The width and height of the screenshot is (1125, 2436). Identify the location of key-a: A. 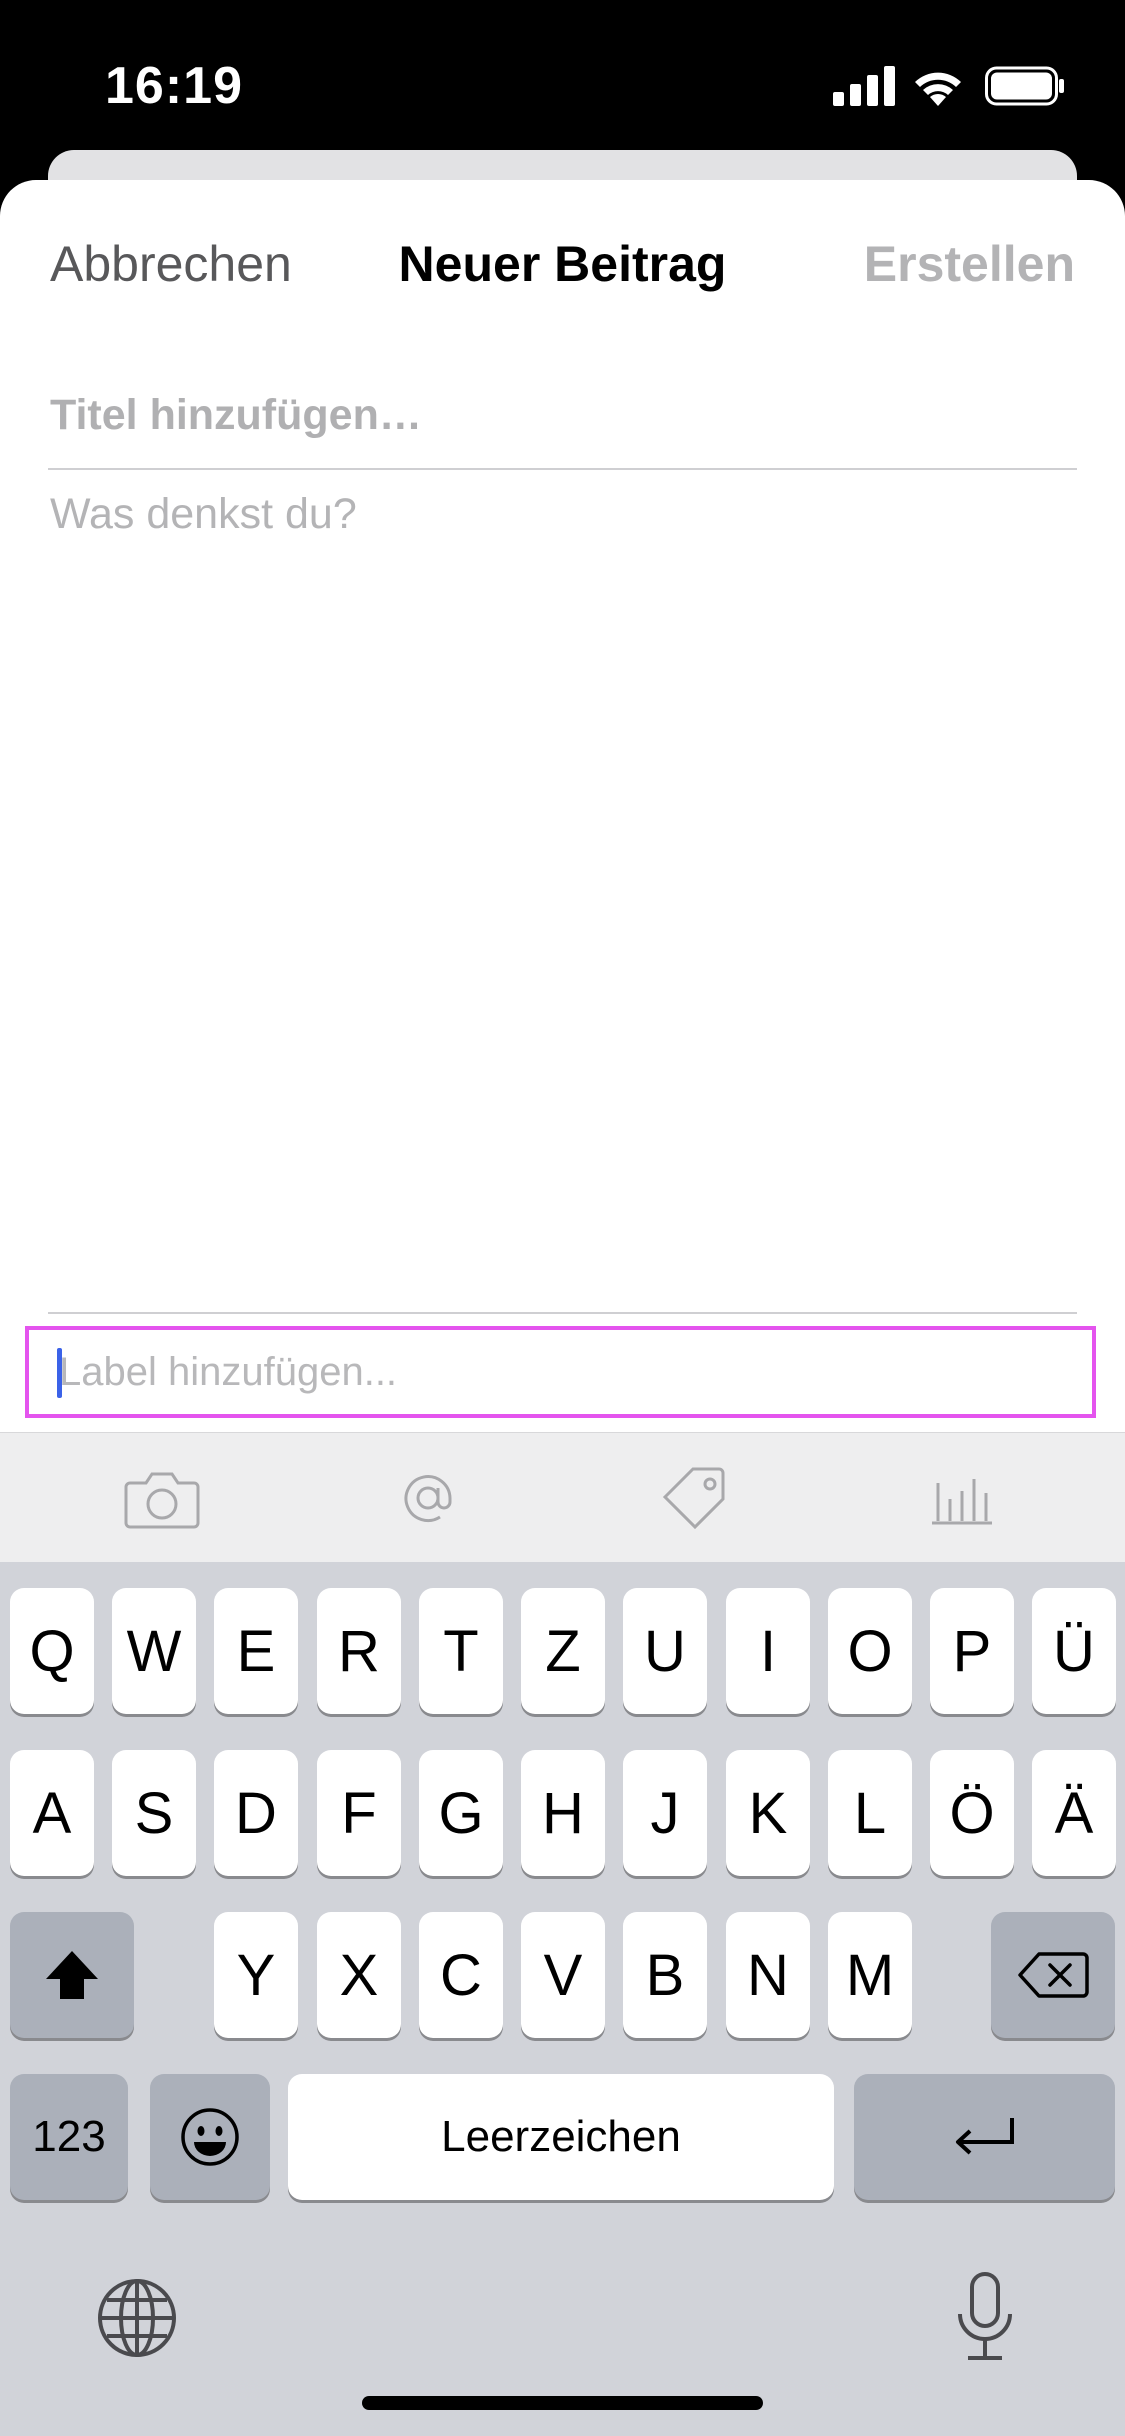
(52, 1813).